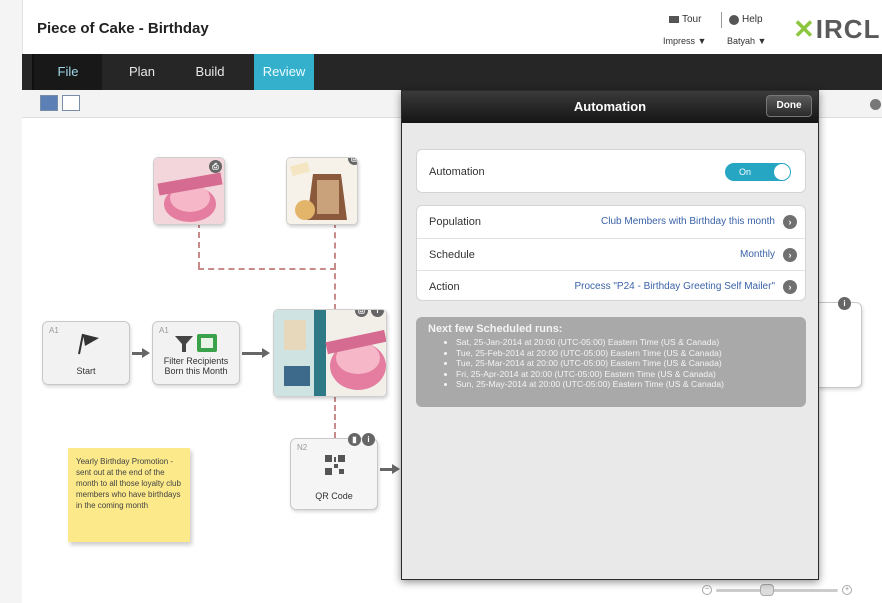  I want to click on dialog-title: Automation, so click(610, 106).